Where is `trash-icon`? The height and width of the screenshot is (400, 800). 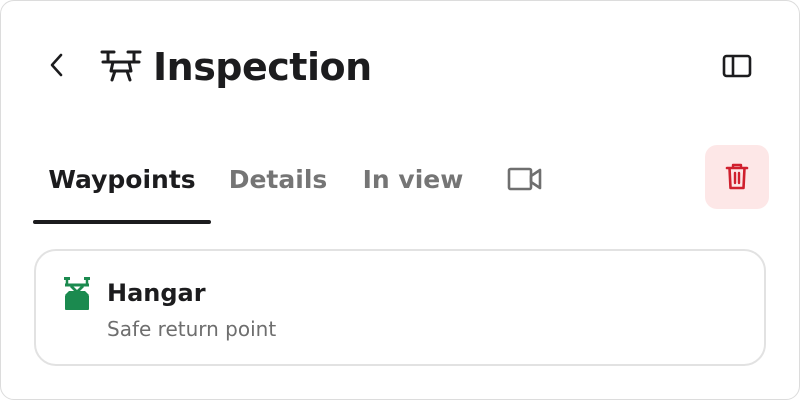
trash-icon is located at coordinates (737, 176).